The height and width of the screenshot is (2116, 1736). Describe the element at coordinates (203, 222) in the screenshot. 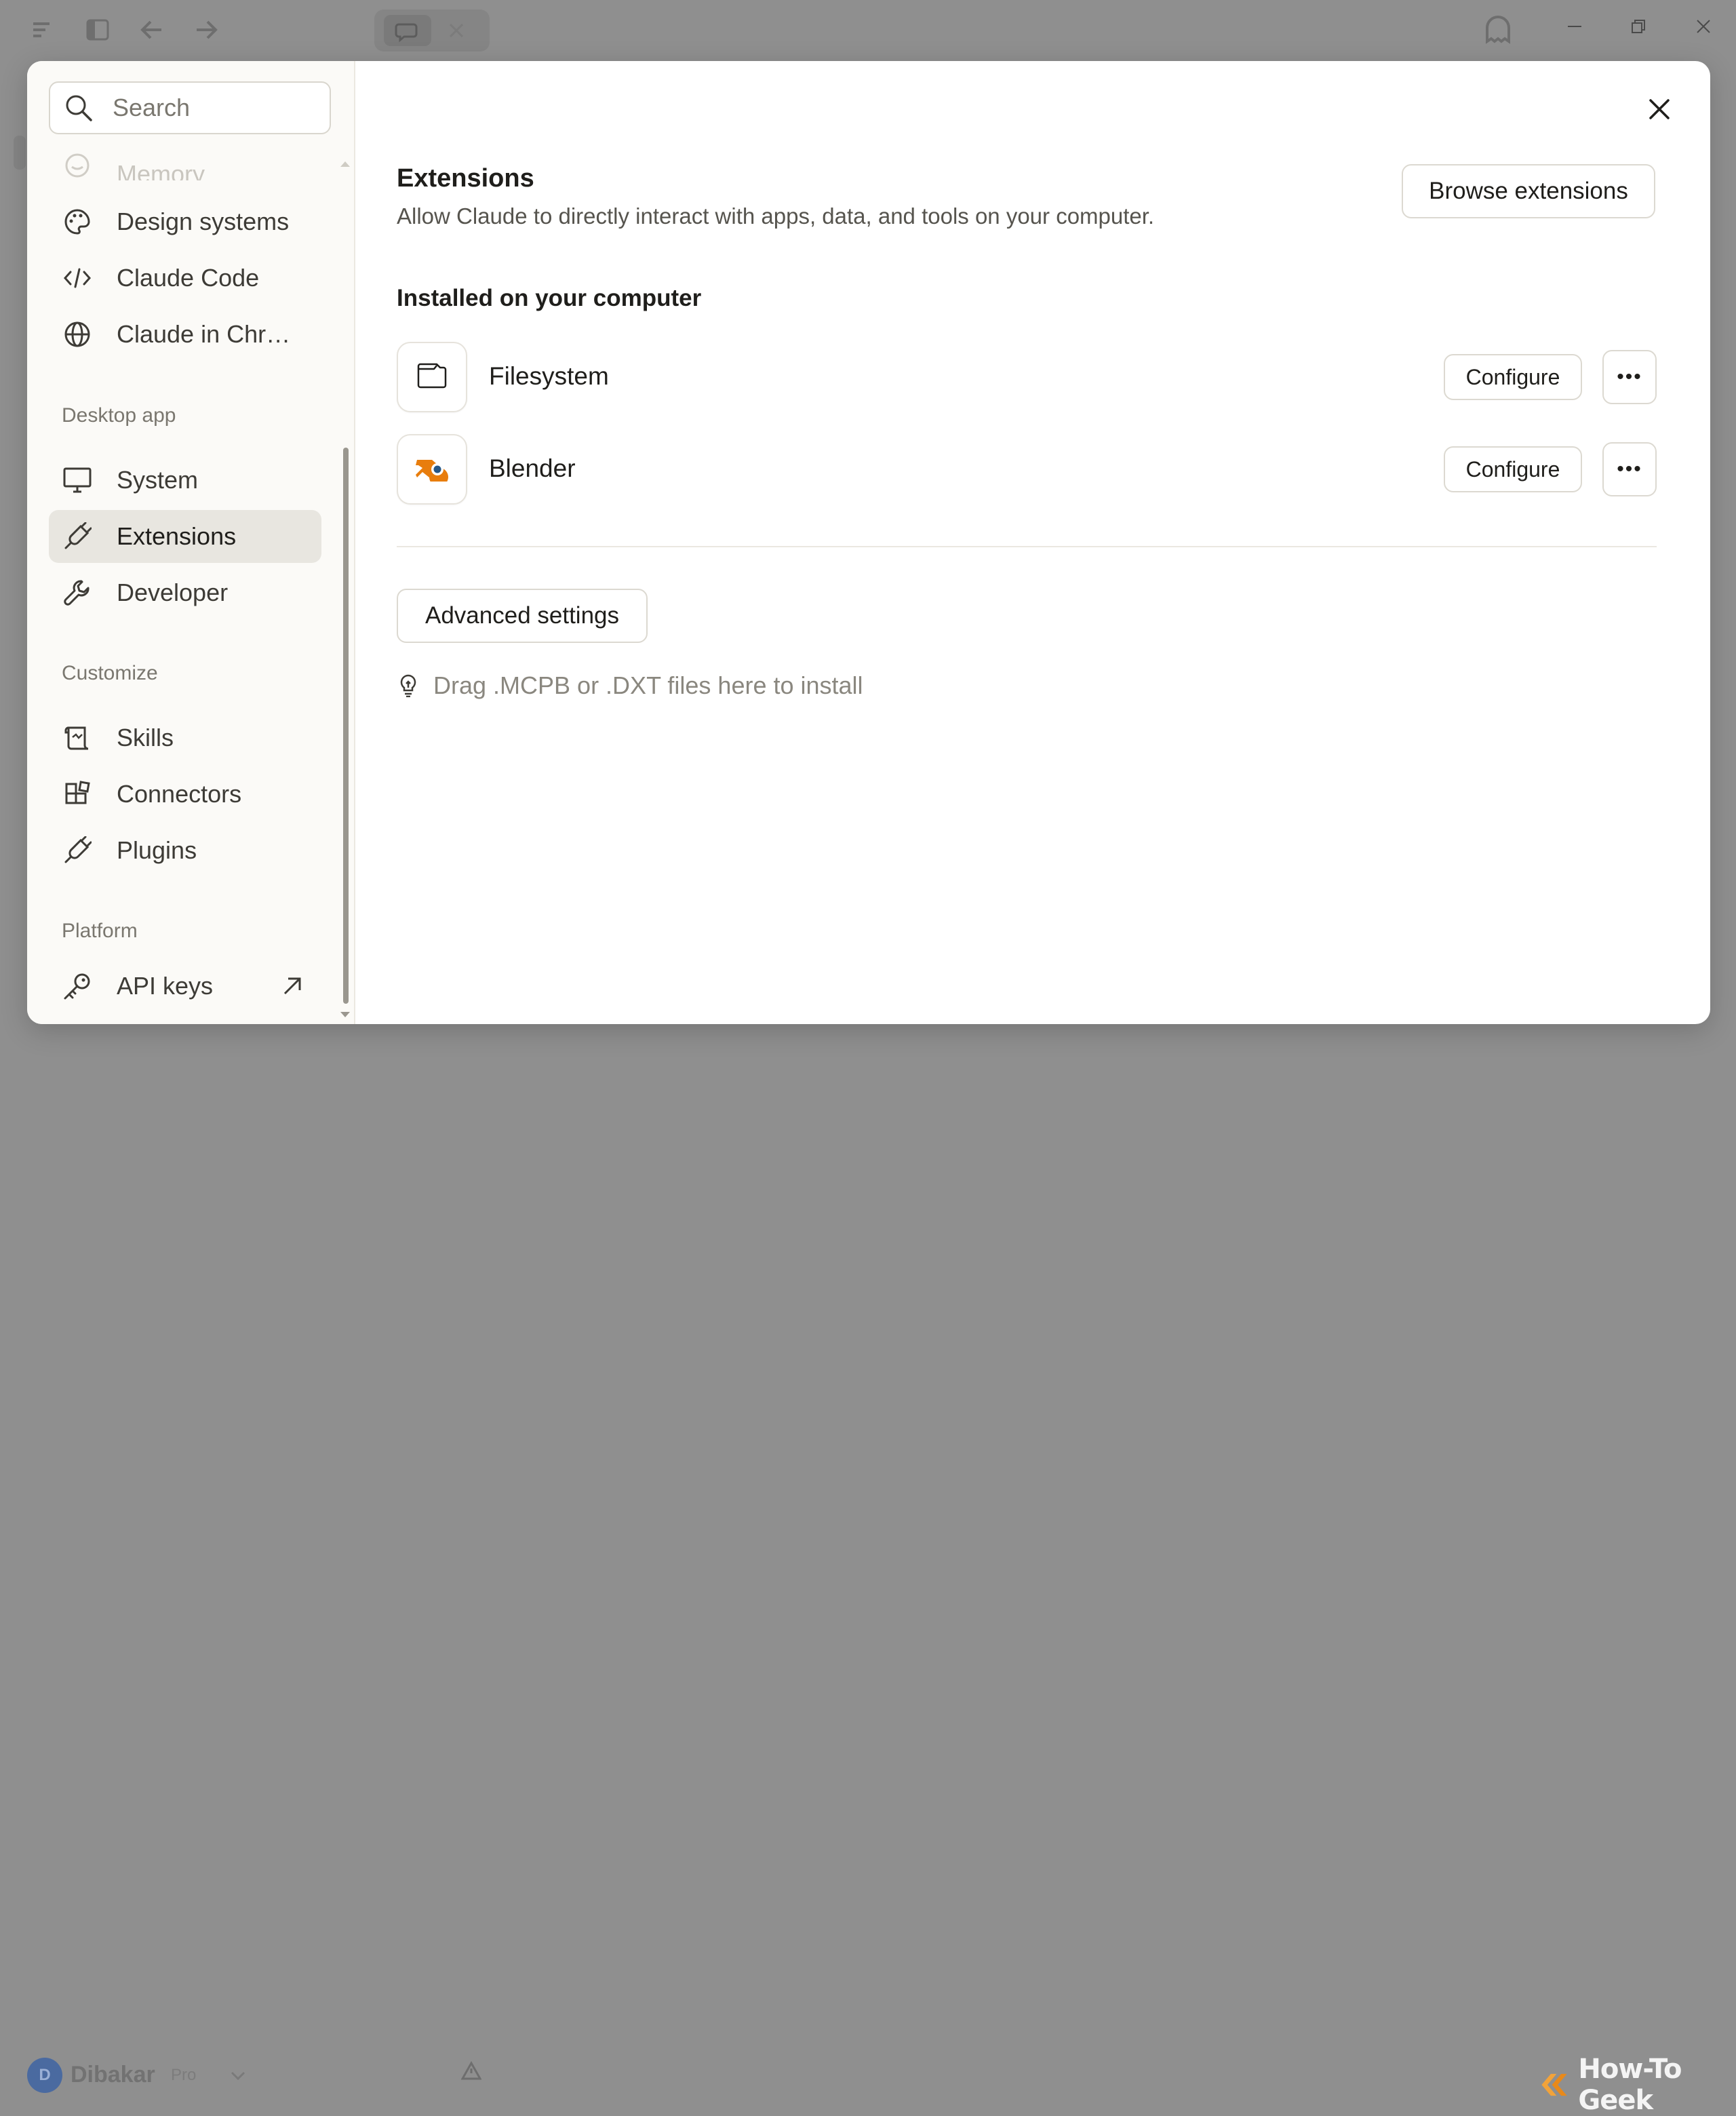

I see `sidebar-item-label: Design systems` at that location.